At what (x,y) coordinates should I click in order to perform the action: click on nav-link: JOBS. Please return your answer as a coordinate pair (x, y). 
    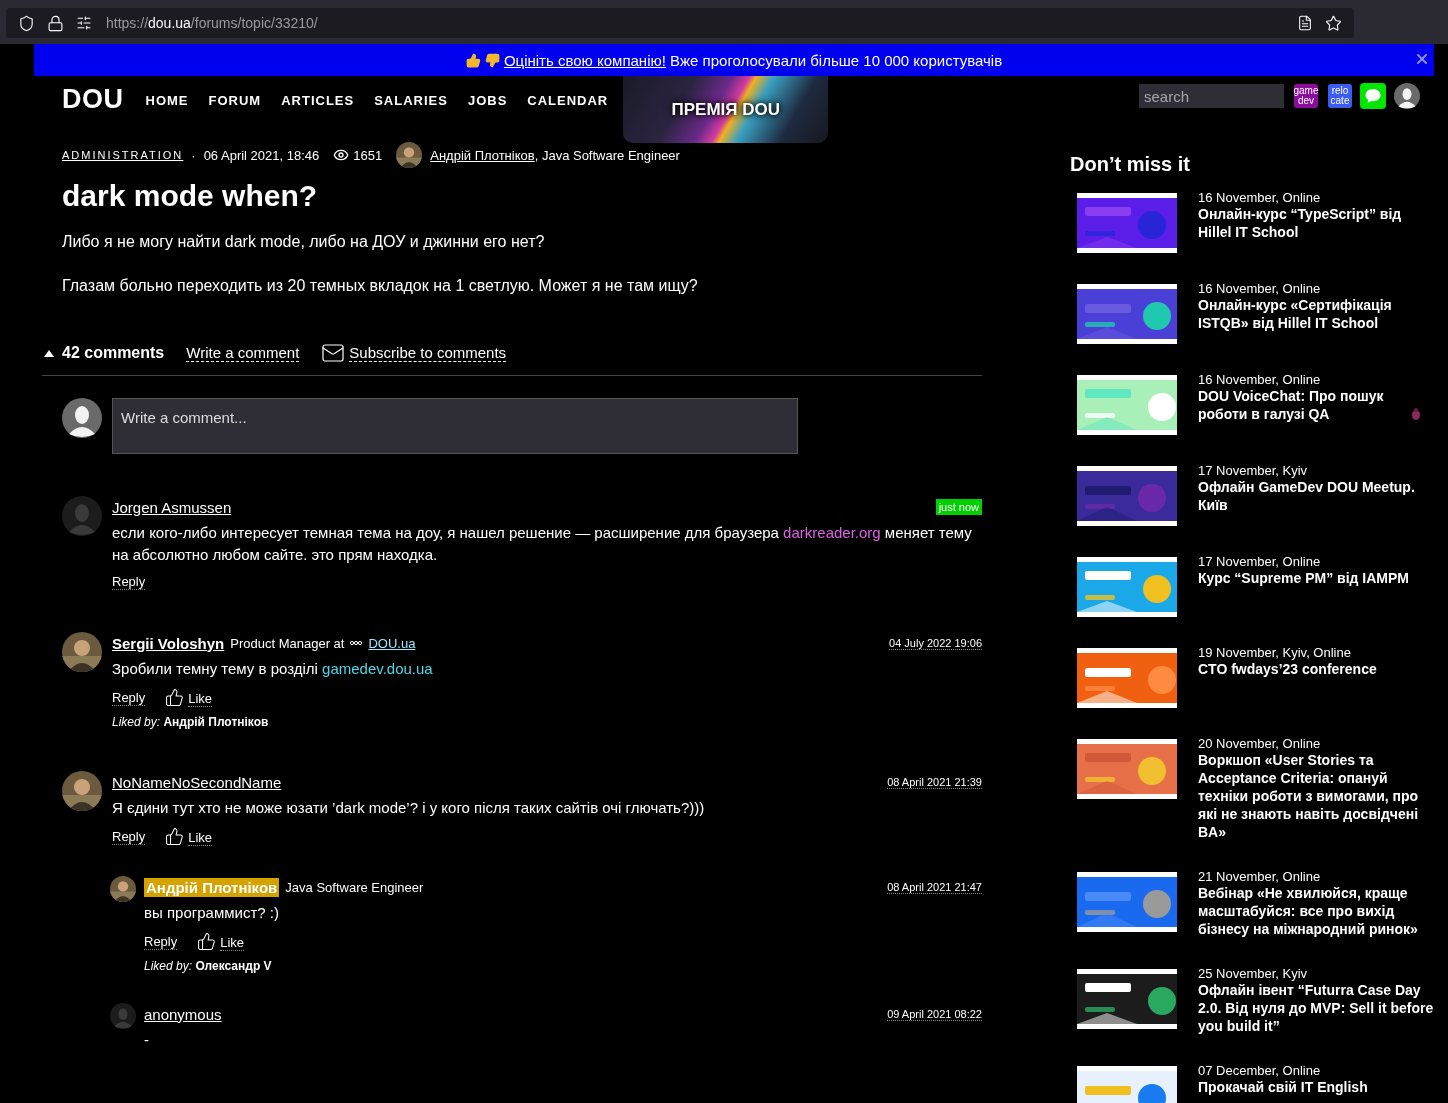
    Looking at the image, I should click on (487, 100).